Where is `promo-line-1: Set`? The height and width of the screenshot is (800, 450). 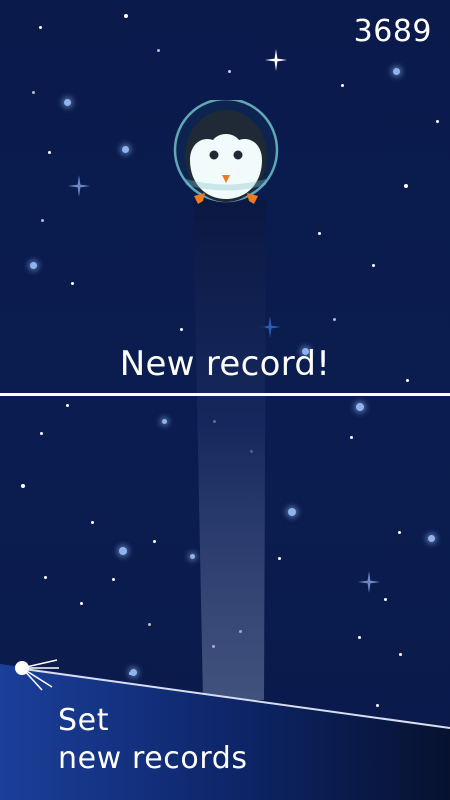
promo-line-1: Set is located at coordinates (84, 720).